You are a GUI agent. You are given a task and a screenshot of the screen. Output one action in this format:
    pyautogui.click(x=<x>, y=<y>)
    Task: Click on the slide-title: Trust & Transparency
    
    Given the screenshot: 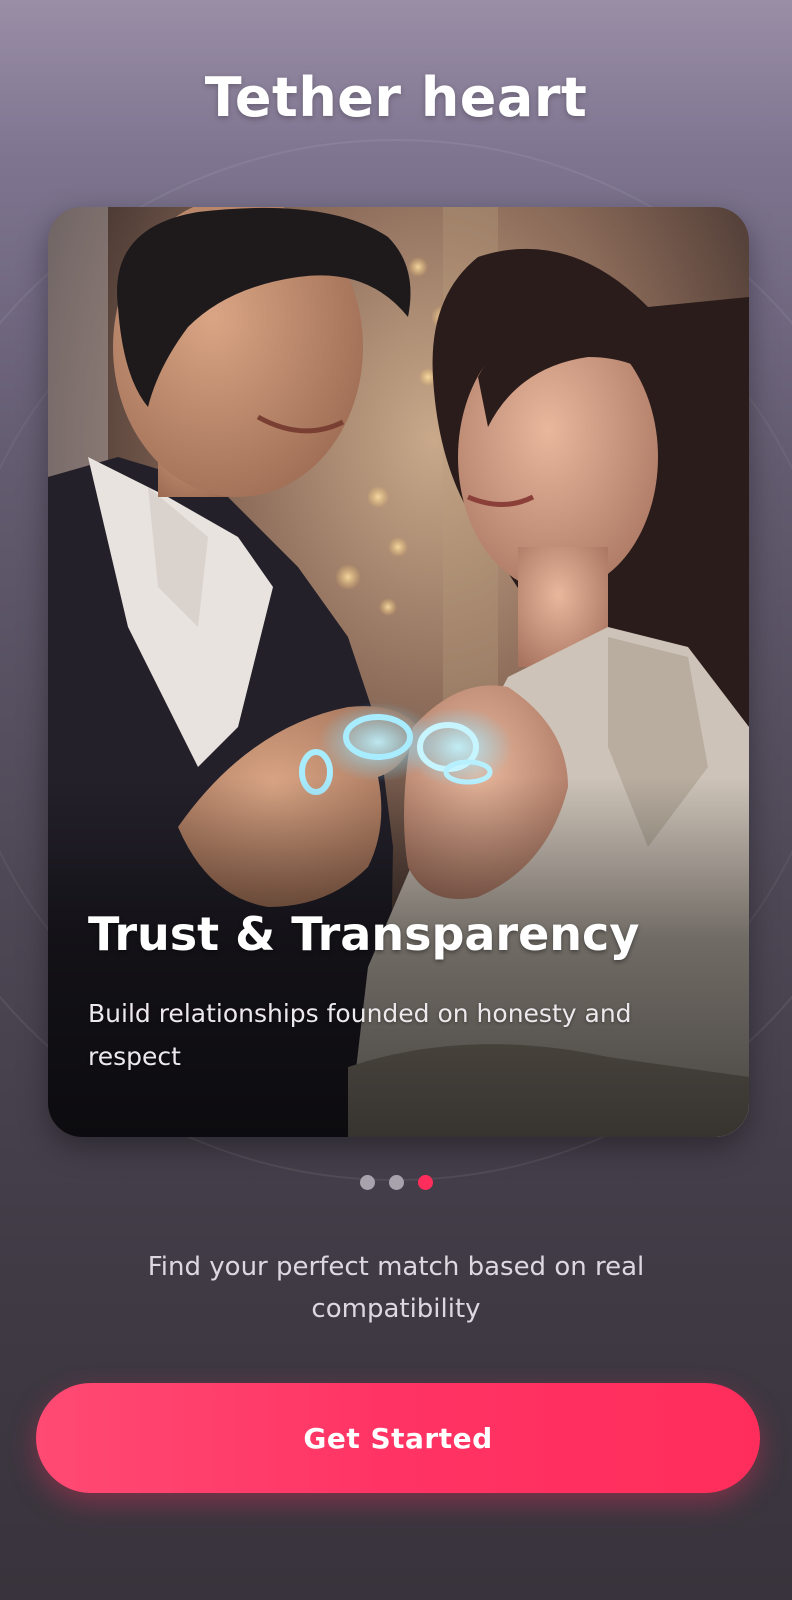 What is the action you would take?
    pyautogui.click(x=364, y=934)
    